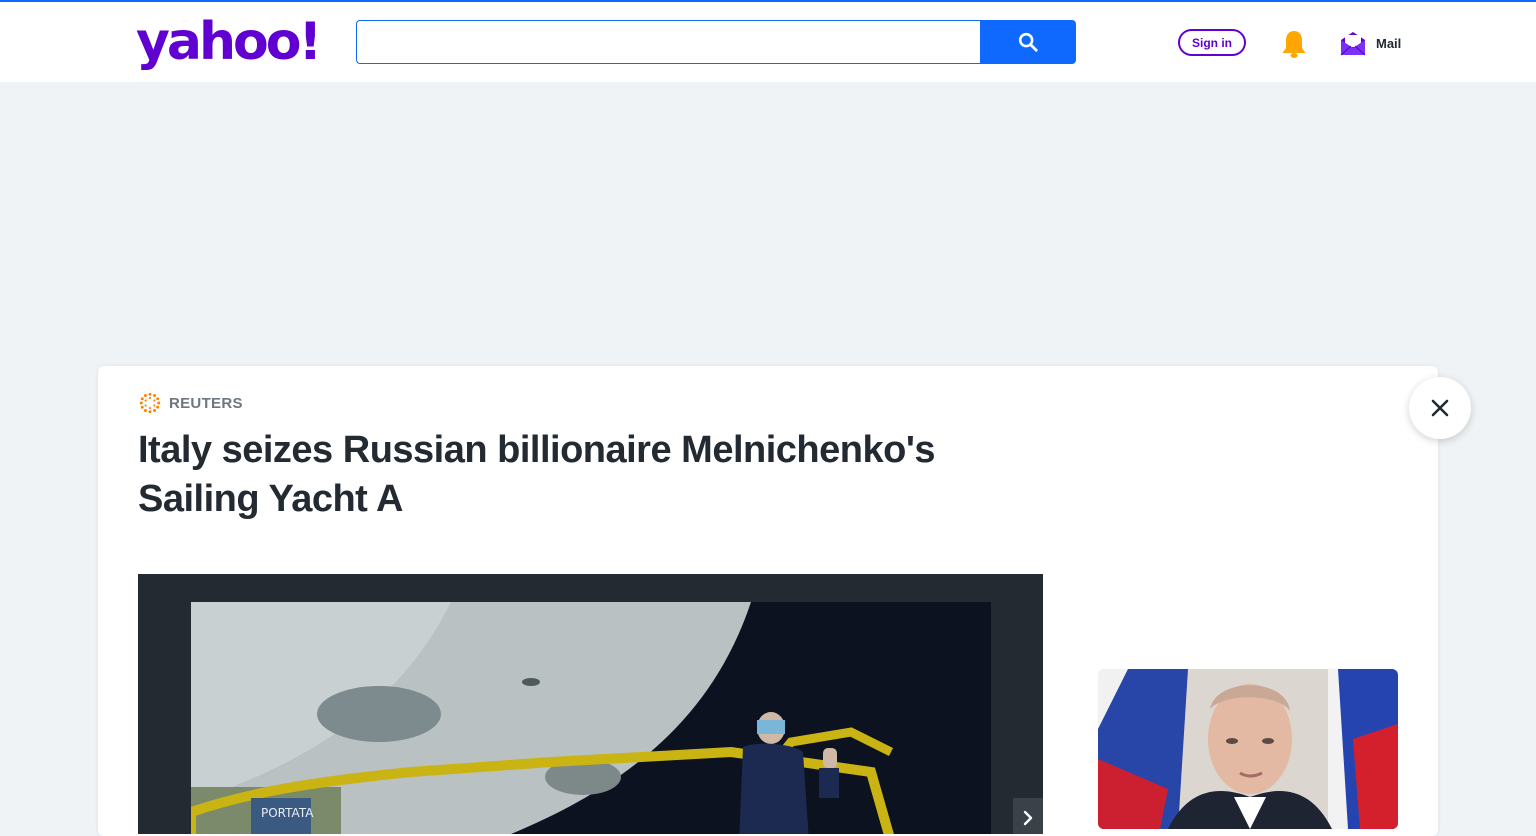  I want to click on mail-link: Mail, so click(1370, 43).